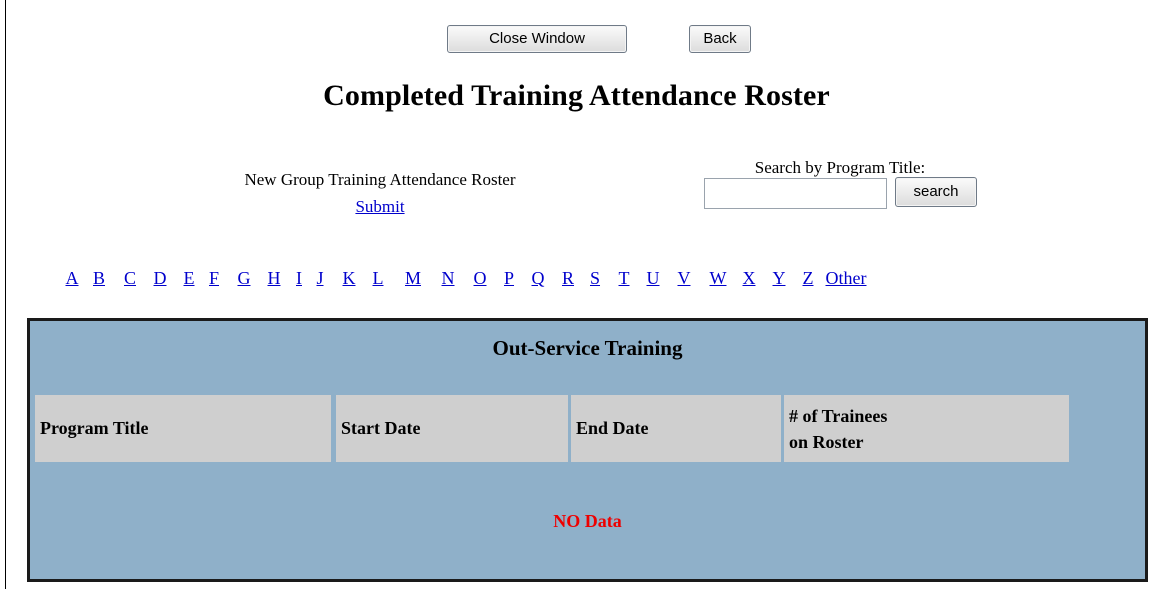 This screenshot has height=589, width=1153. What do you see at coordinates (452, 428) in the screenshot?
I see `column-header-start-date: Start Date` at bounding box center [452, 428].